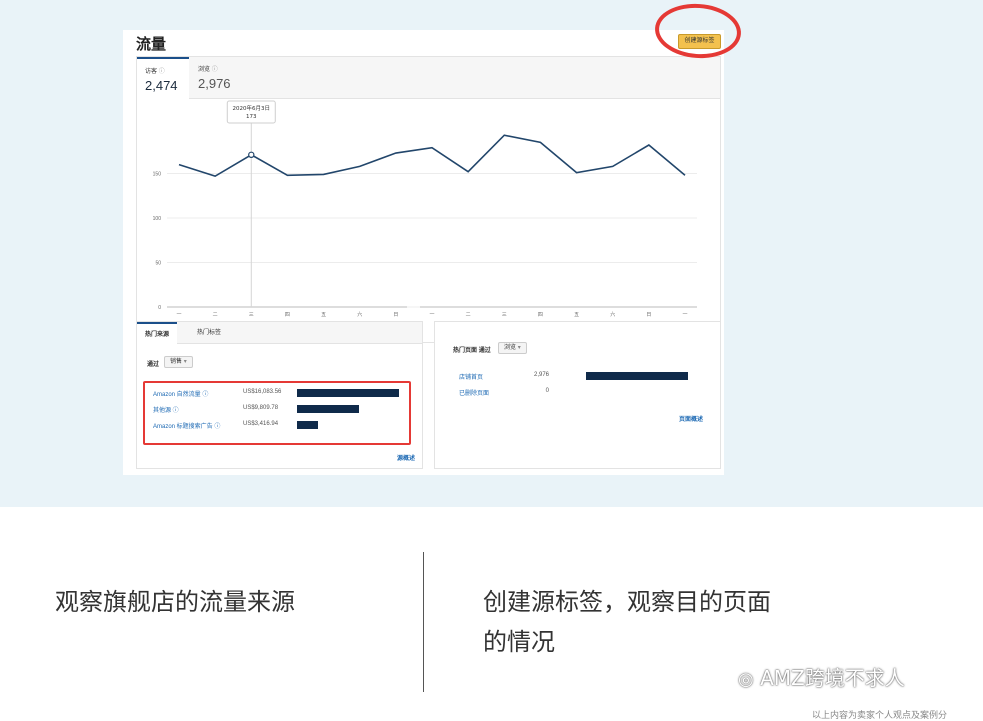  Describe the element at coordinates (204, 70) in the screenshot. I see `tab-views-label: 浏览` at that location.